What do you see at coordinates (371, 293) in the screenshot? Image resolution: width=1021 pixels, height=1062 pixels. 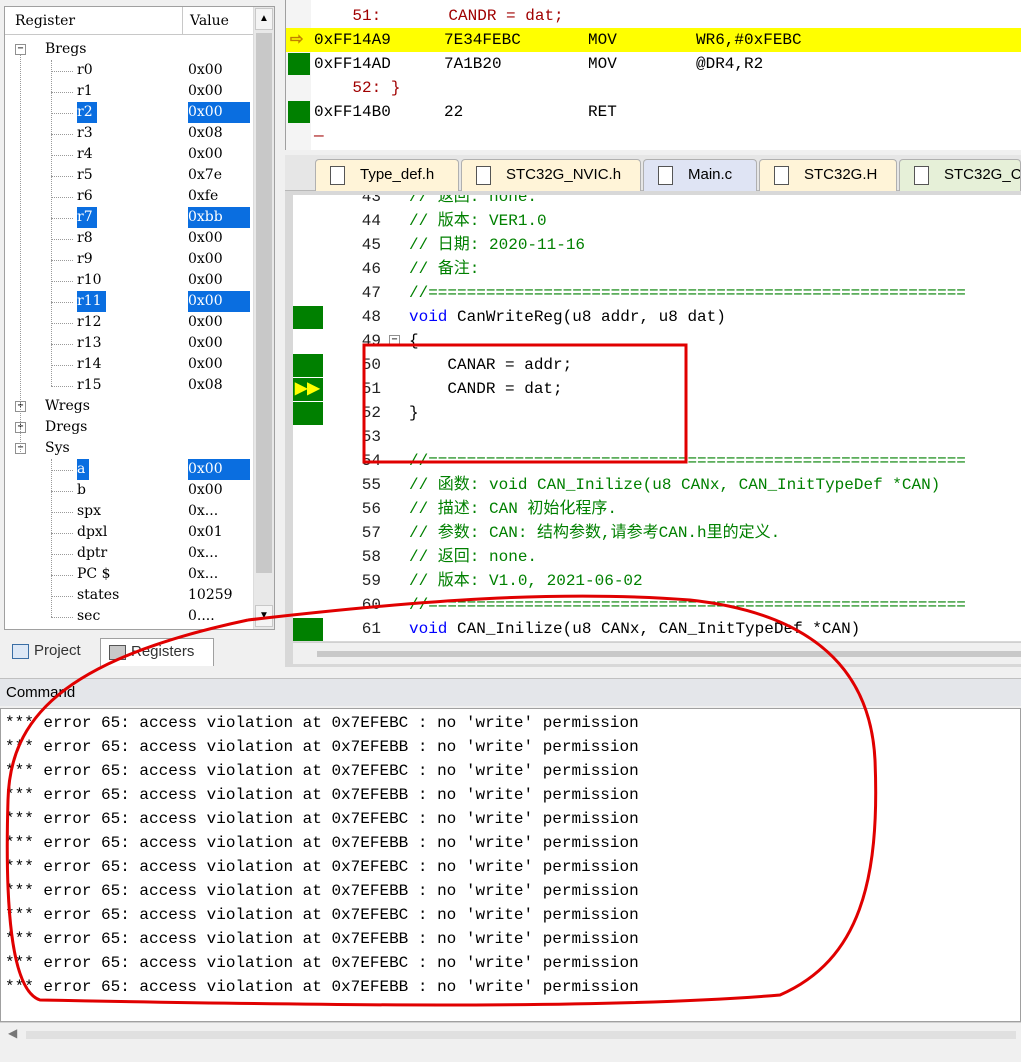 I see `line-number: 47` at bounding box center [371, 293].